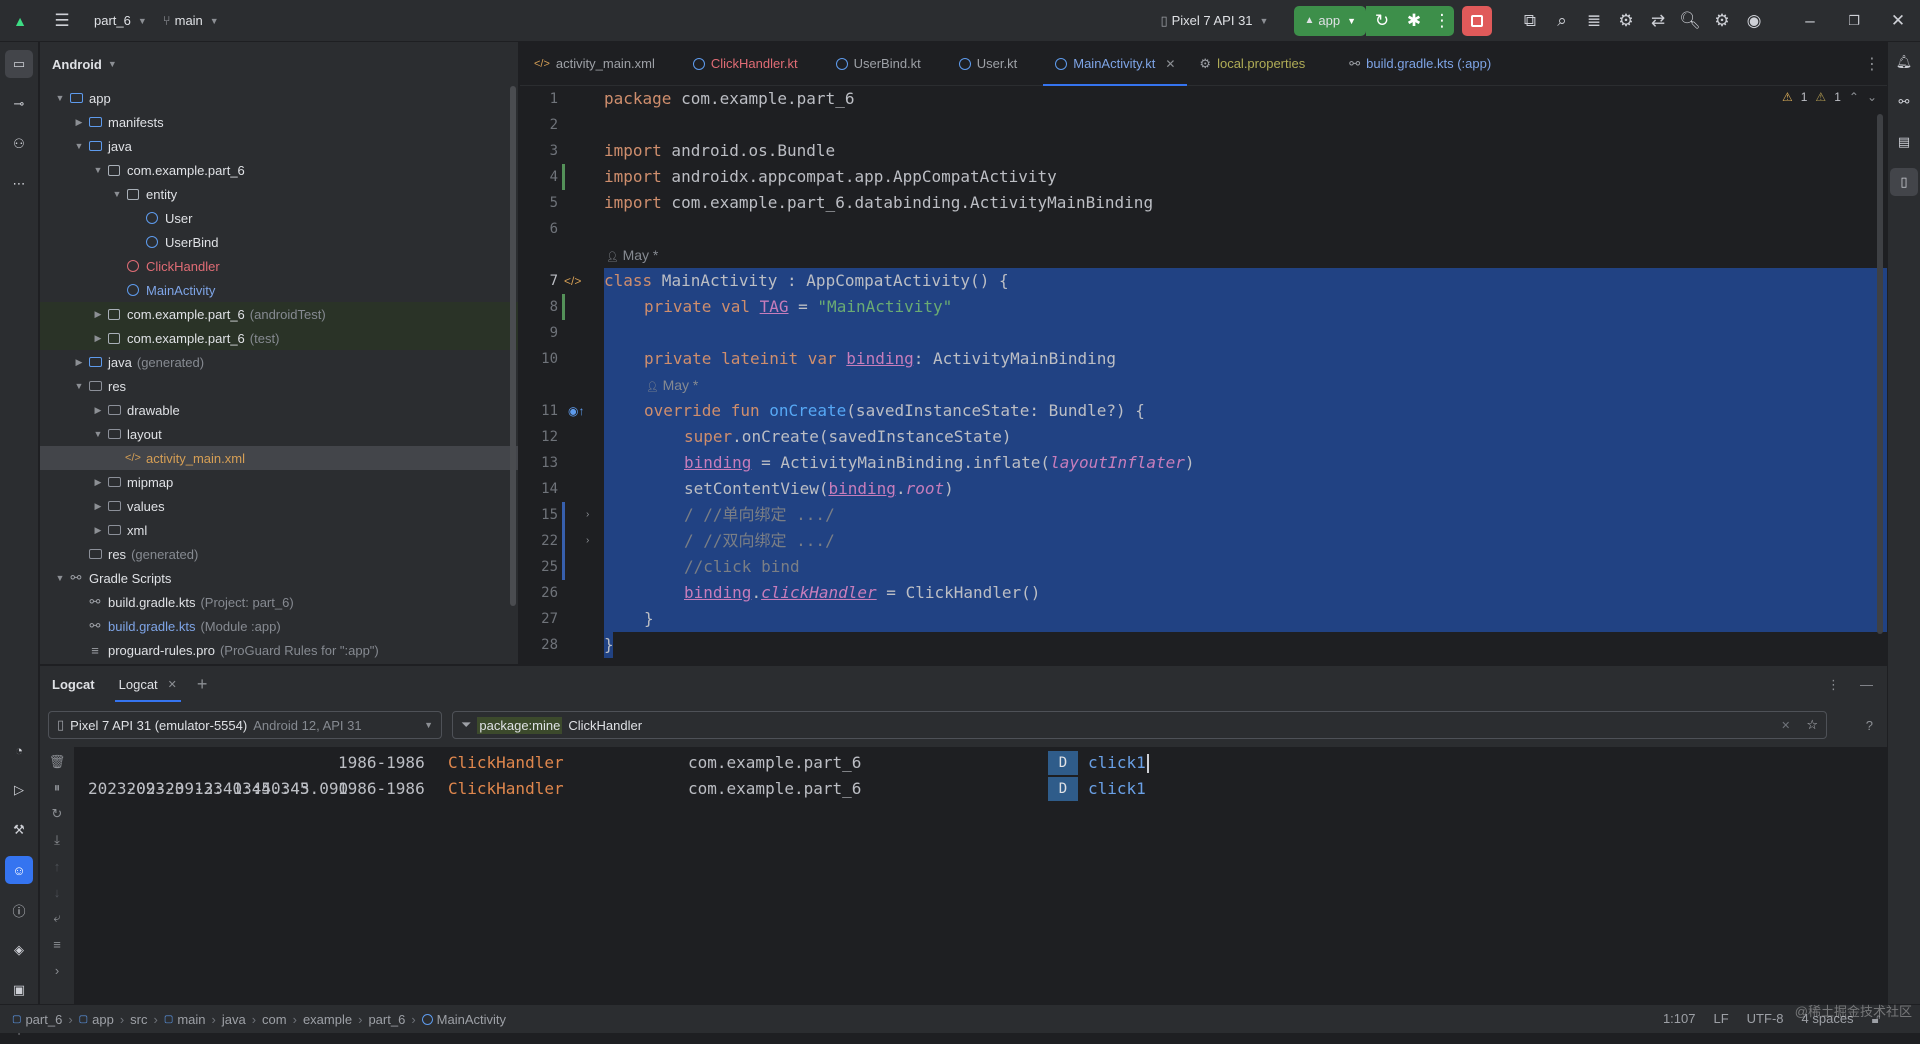 The width and height of the screenshot is (1920, 1044). I want to click on tab-user: User.kt, so click(988, 64).